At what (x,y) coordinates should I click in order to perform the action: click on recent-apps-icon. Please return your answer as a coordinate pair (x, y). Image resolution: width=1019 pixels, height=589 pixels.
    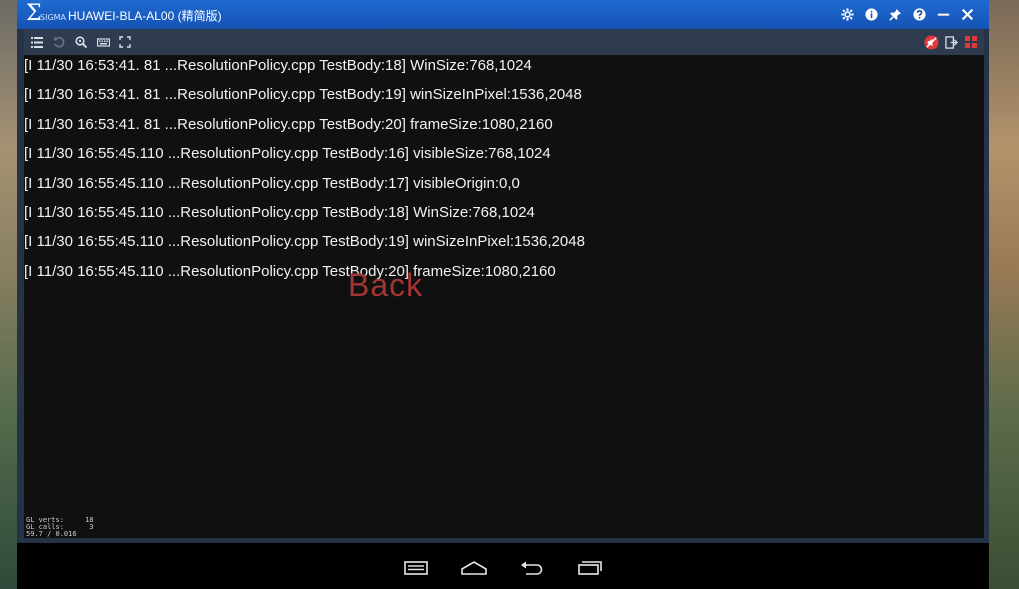
    Looking at the image, I should click on (590, 568).